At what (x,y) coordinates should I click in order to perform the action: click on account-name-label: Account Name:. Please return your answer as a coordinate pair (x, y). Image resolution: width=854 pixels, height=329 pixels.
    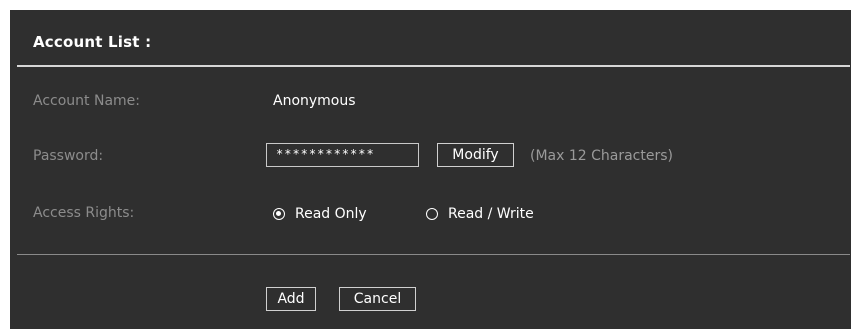
    Looking at the image, I should click on (86, 101).